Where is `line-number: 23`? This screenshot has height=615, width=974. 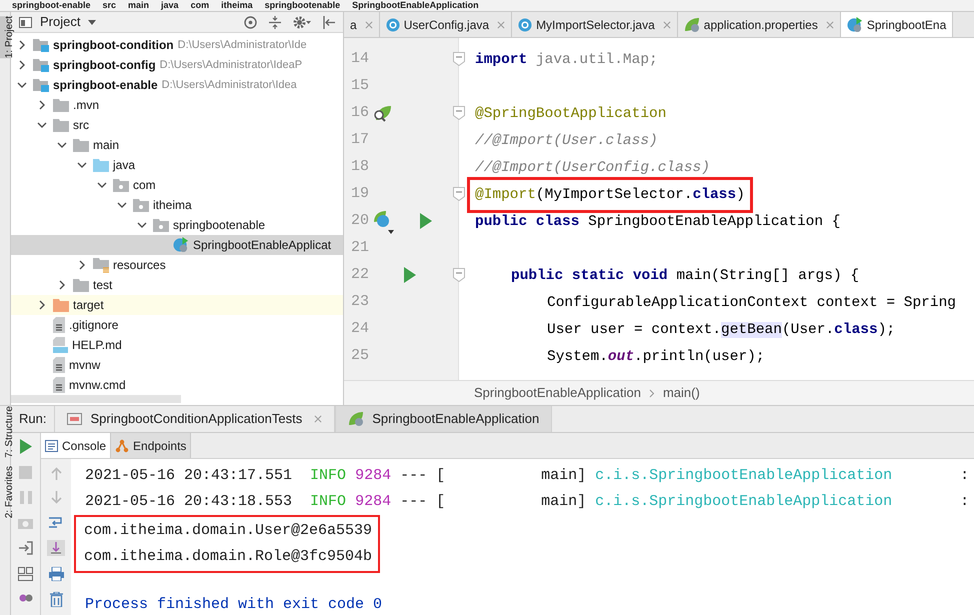 line-number: 23 is located at coordinates (360, 302).